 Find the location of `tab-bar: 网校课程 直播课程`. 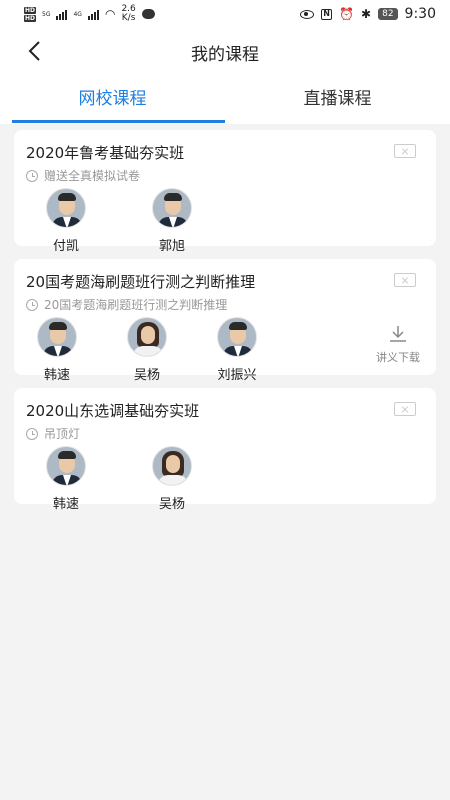

tab-bar: 网校课程 直播课程 is located at coordinates (225, 99).